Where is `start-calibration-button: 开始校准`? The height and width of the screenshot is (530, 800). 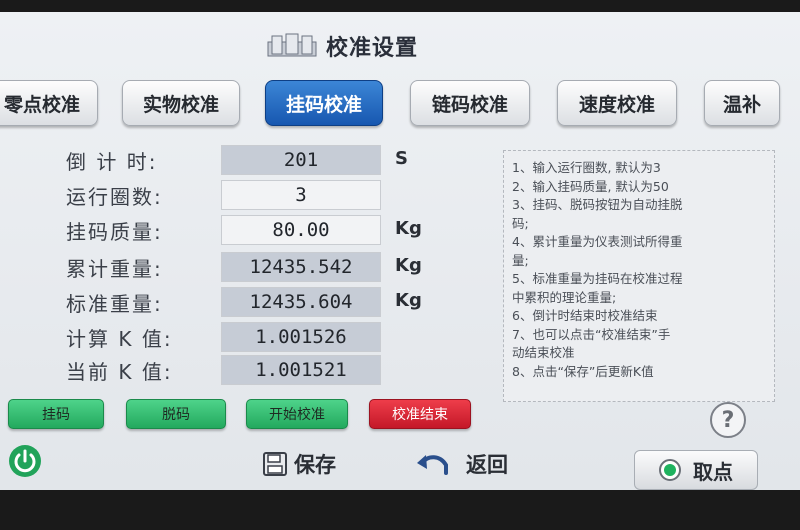 start-calibration-button: 开始校准 is located at coordinates (297, 414).